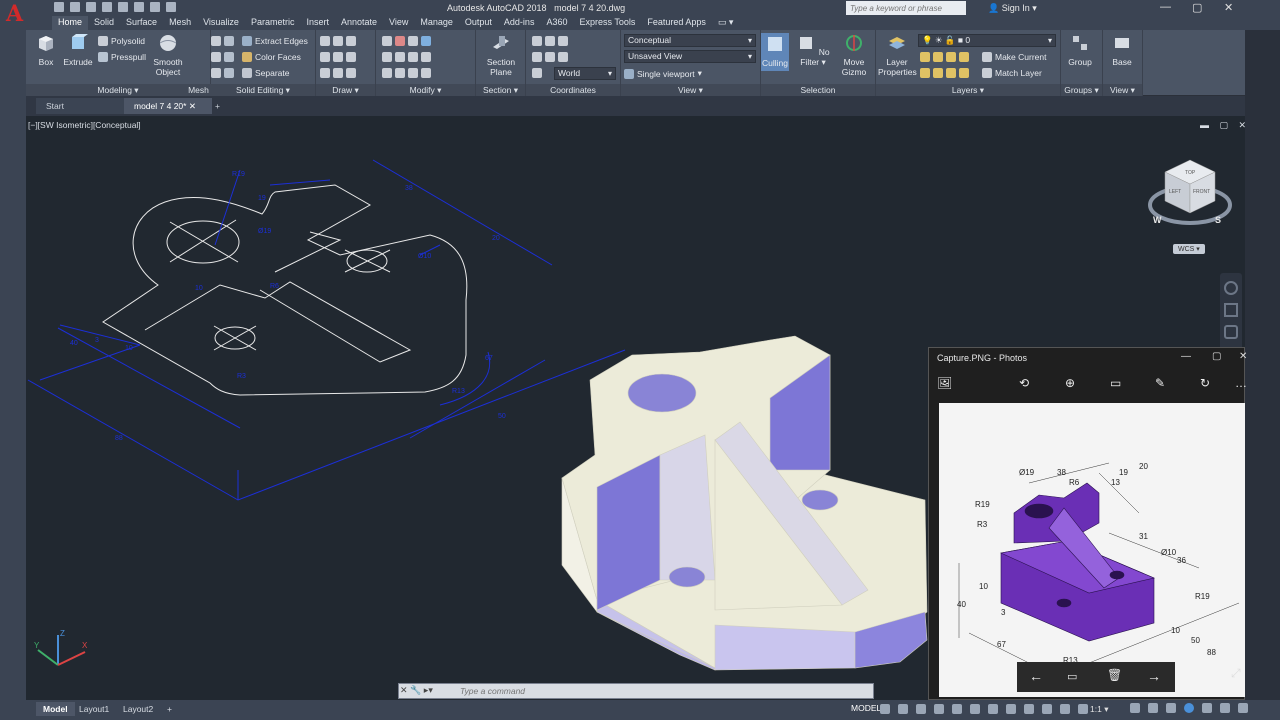 This screenshot has width=1280, height=720. Describe the element at coordinates (351, 73) in the screenshot. I see `hatch-icon` at that location.